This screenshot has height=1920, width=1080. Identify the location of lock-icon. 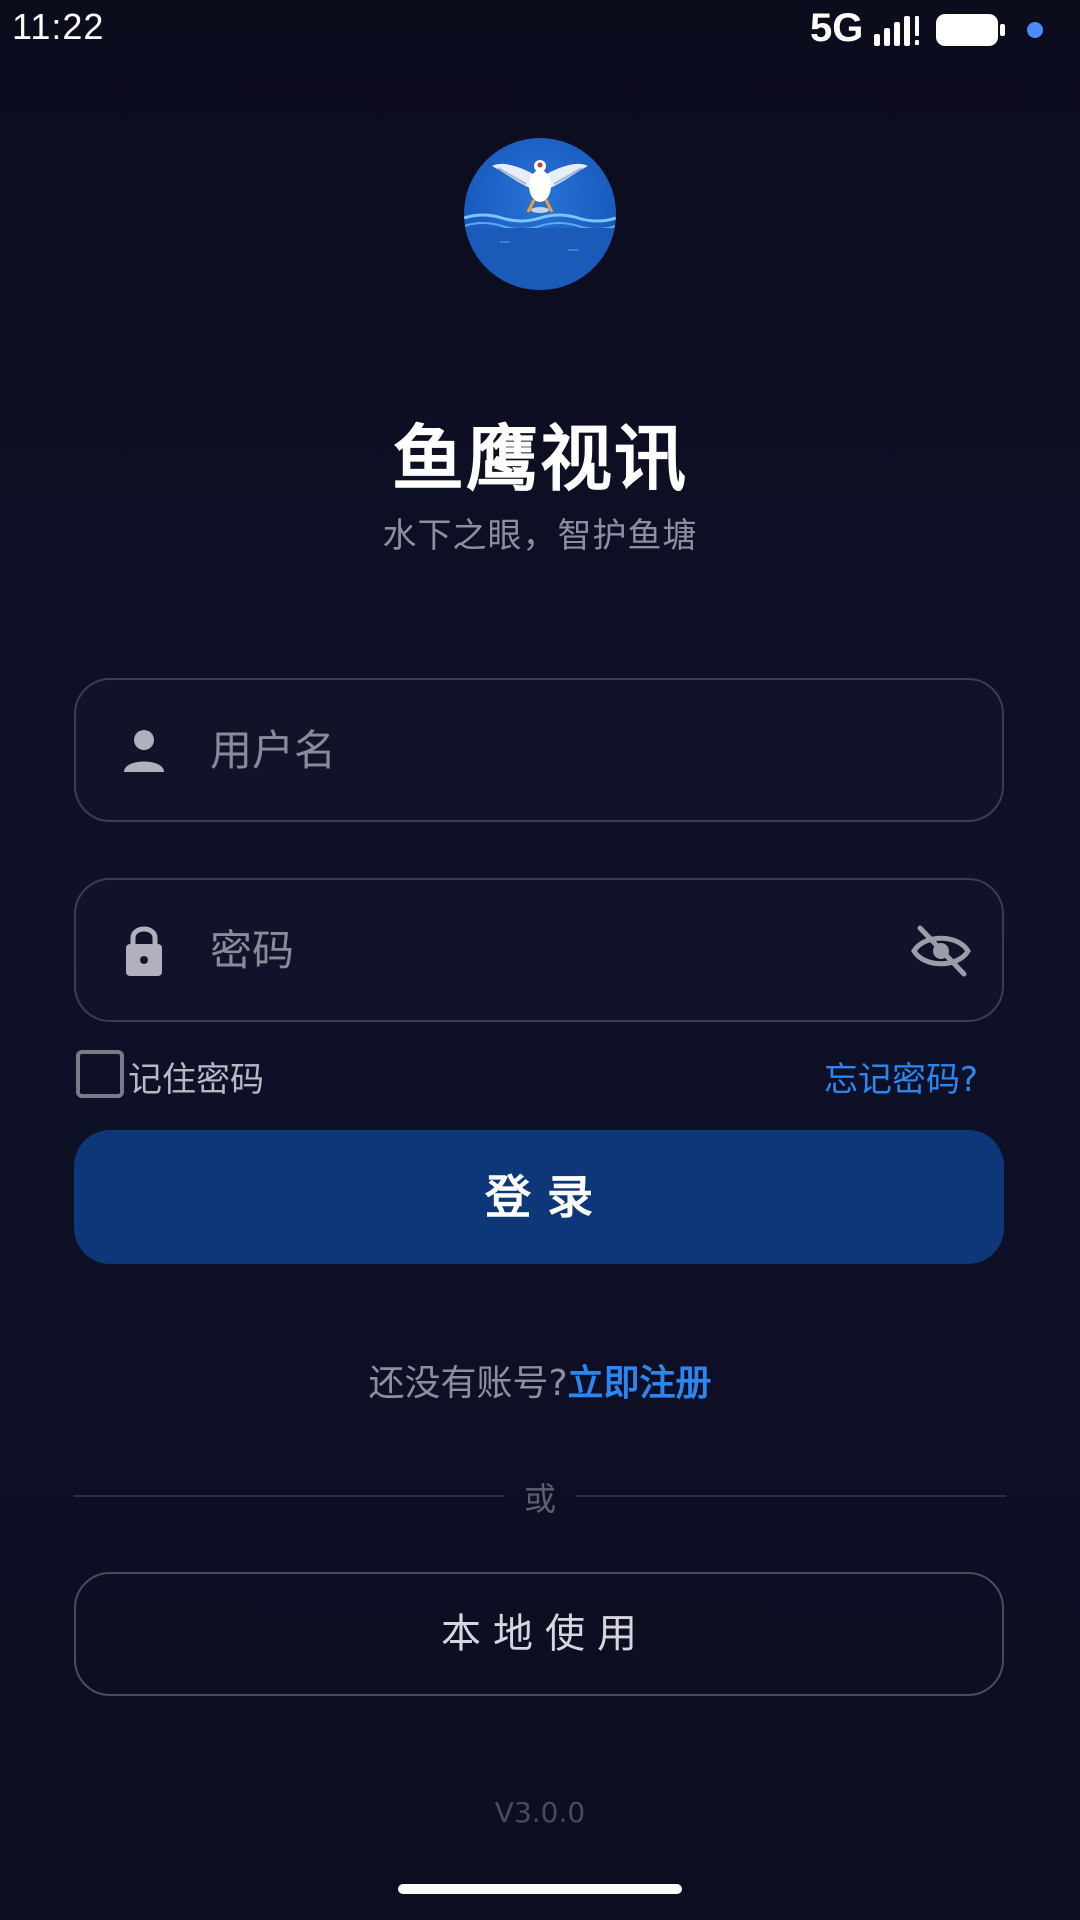
(144, 951).